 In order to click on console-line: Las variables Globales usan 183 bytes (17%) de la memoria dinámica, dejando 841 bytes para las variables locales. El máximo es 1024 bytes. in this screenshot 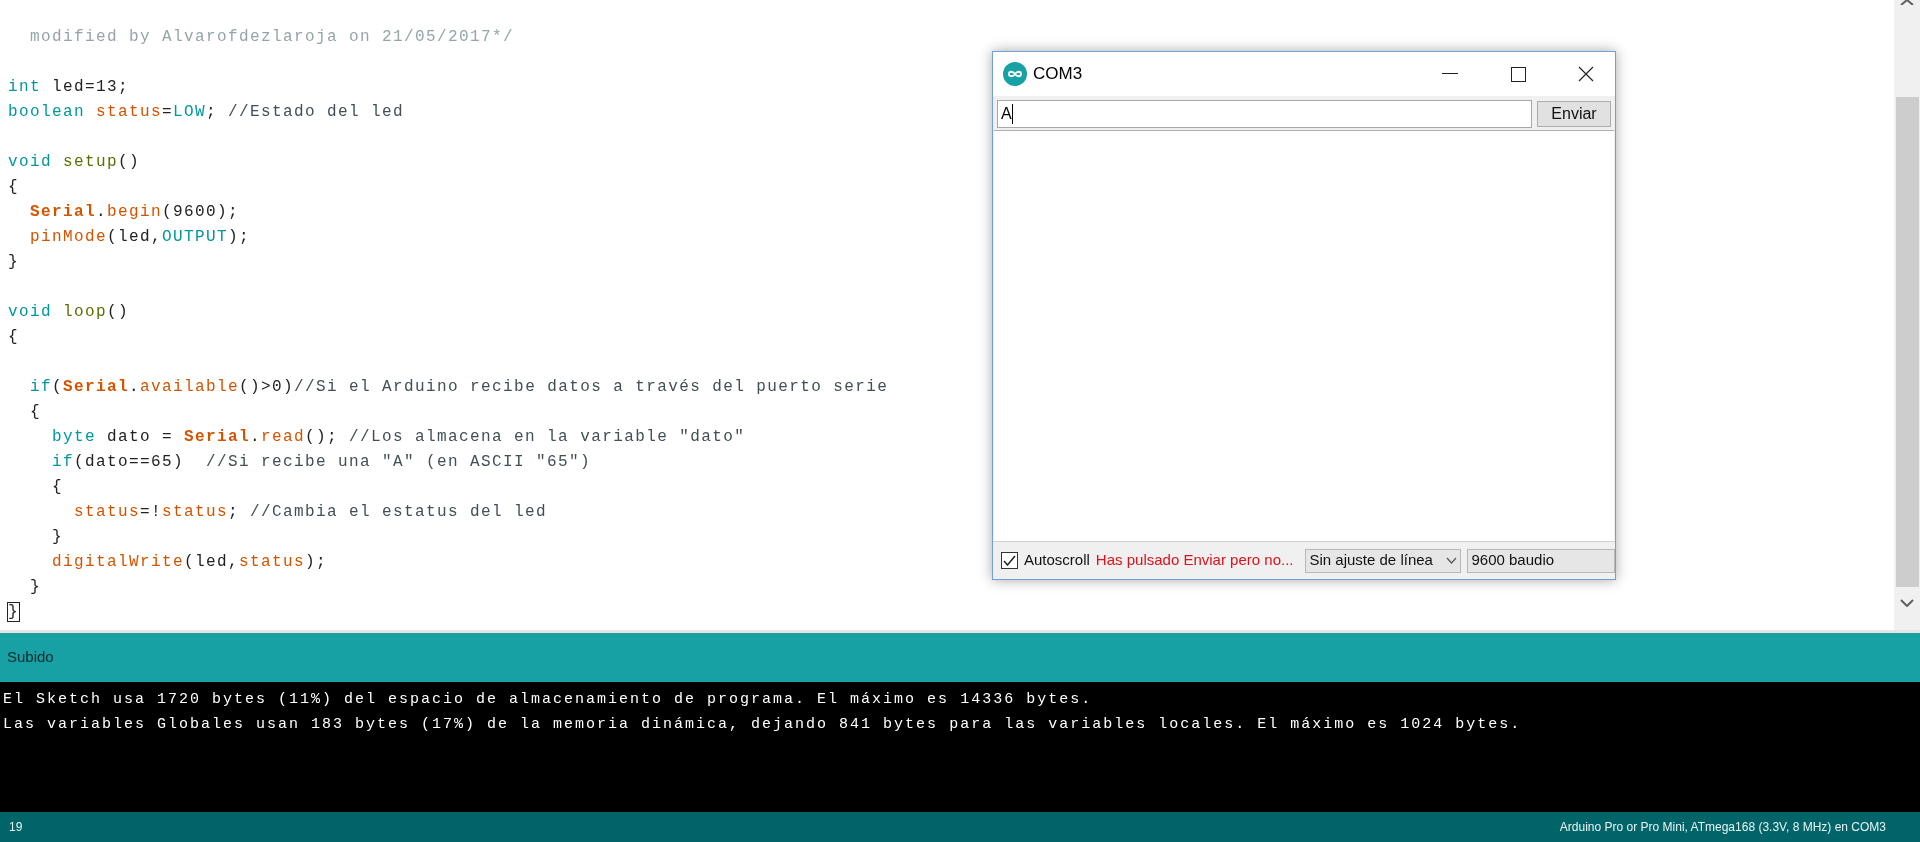, I will do `click(762, 725)`.